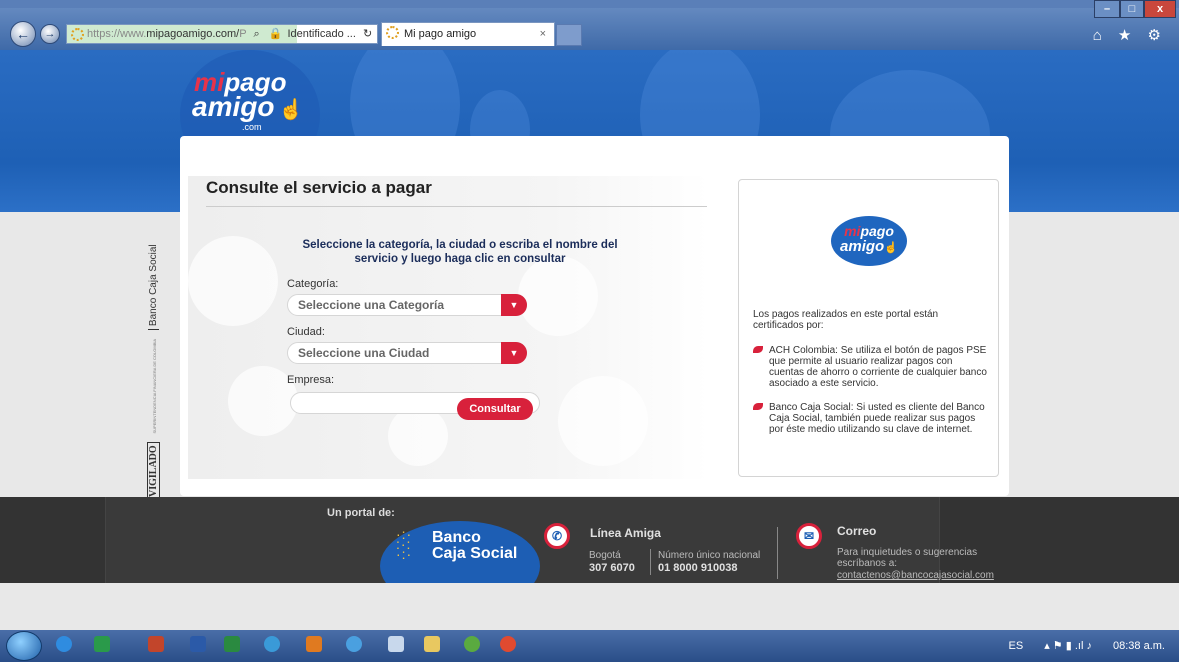 The height and width of the screenshot is (662, 1179). I want to click on bank-name-line2: Caja Social, so click(475, 553).